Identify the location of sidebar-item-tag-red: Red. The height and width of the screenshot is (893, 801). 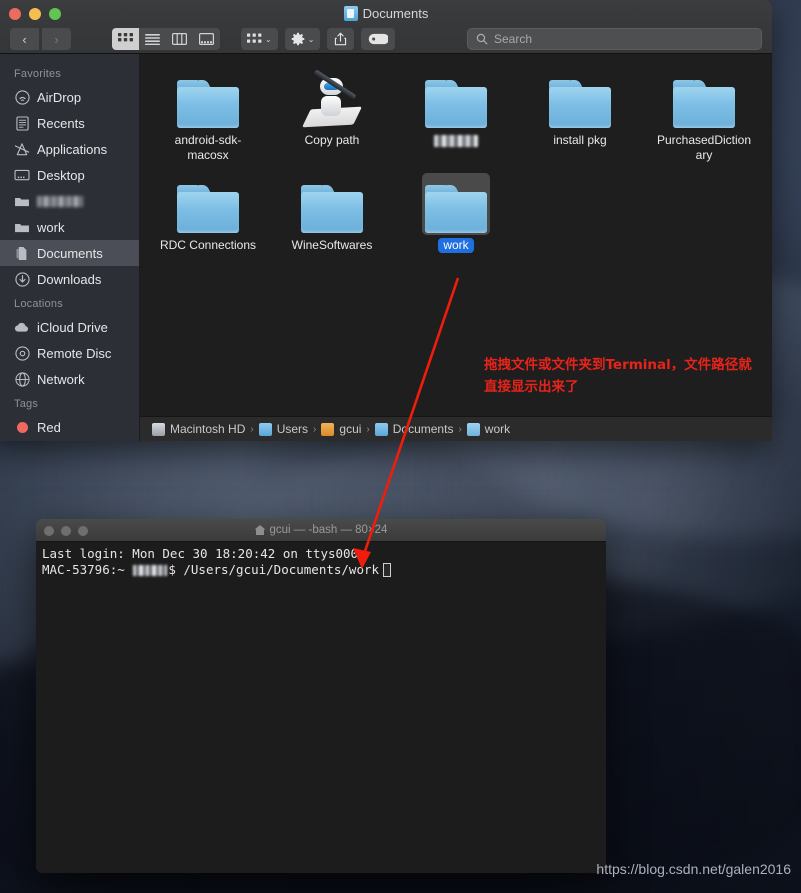
(69, 427).